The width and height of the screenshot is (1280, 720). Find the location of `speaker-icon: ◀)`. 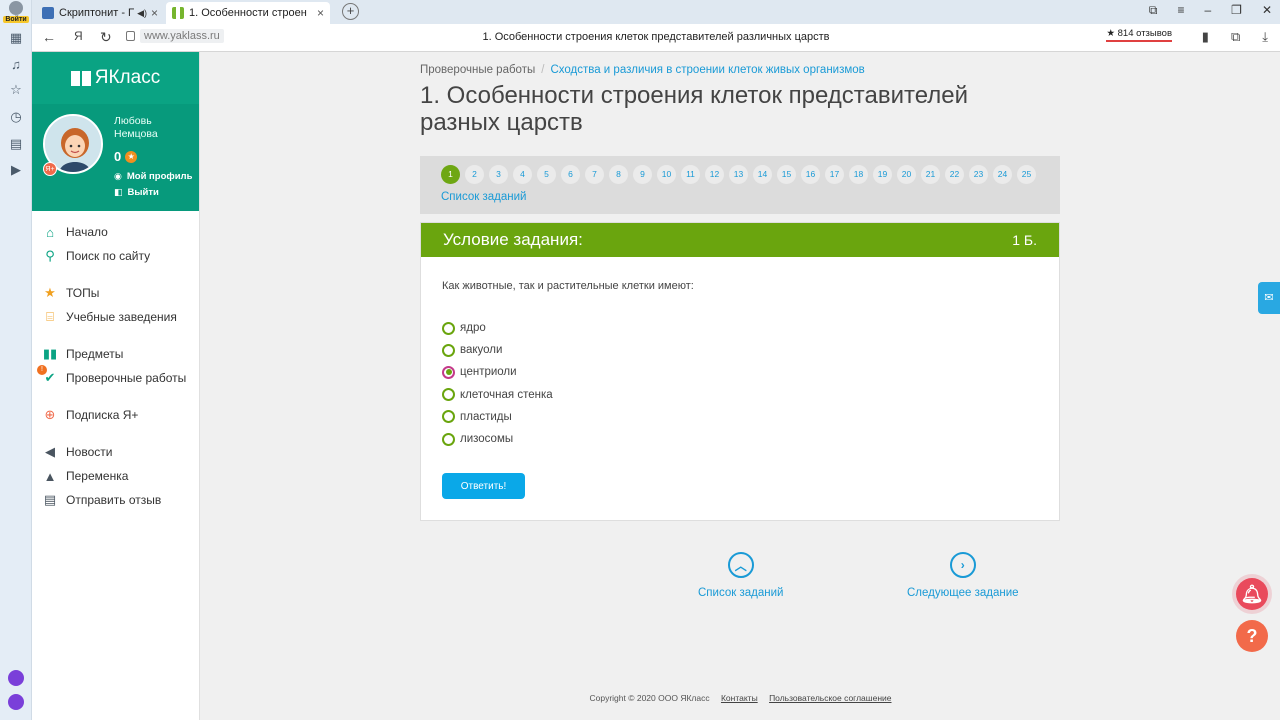

speaker-icon: ◀) is located at coordinates (142, 13).